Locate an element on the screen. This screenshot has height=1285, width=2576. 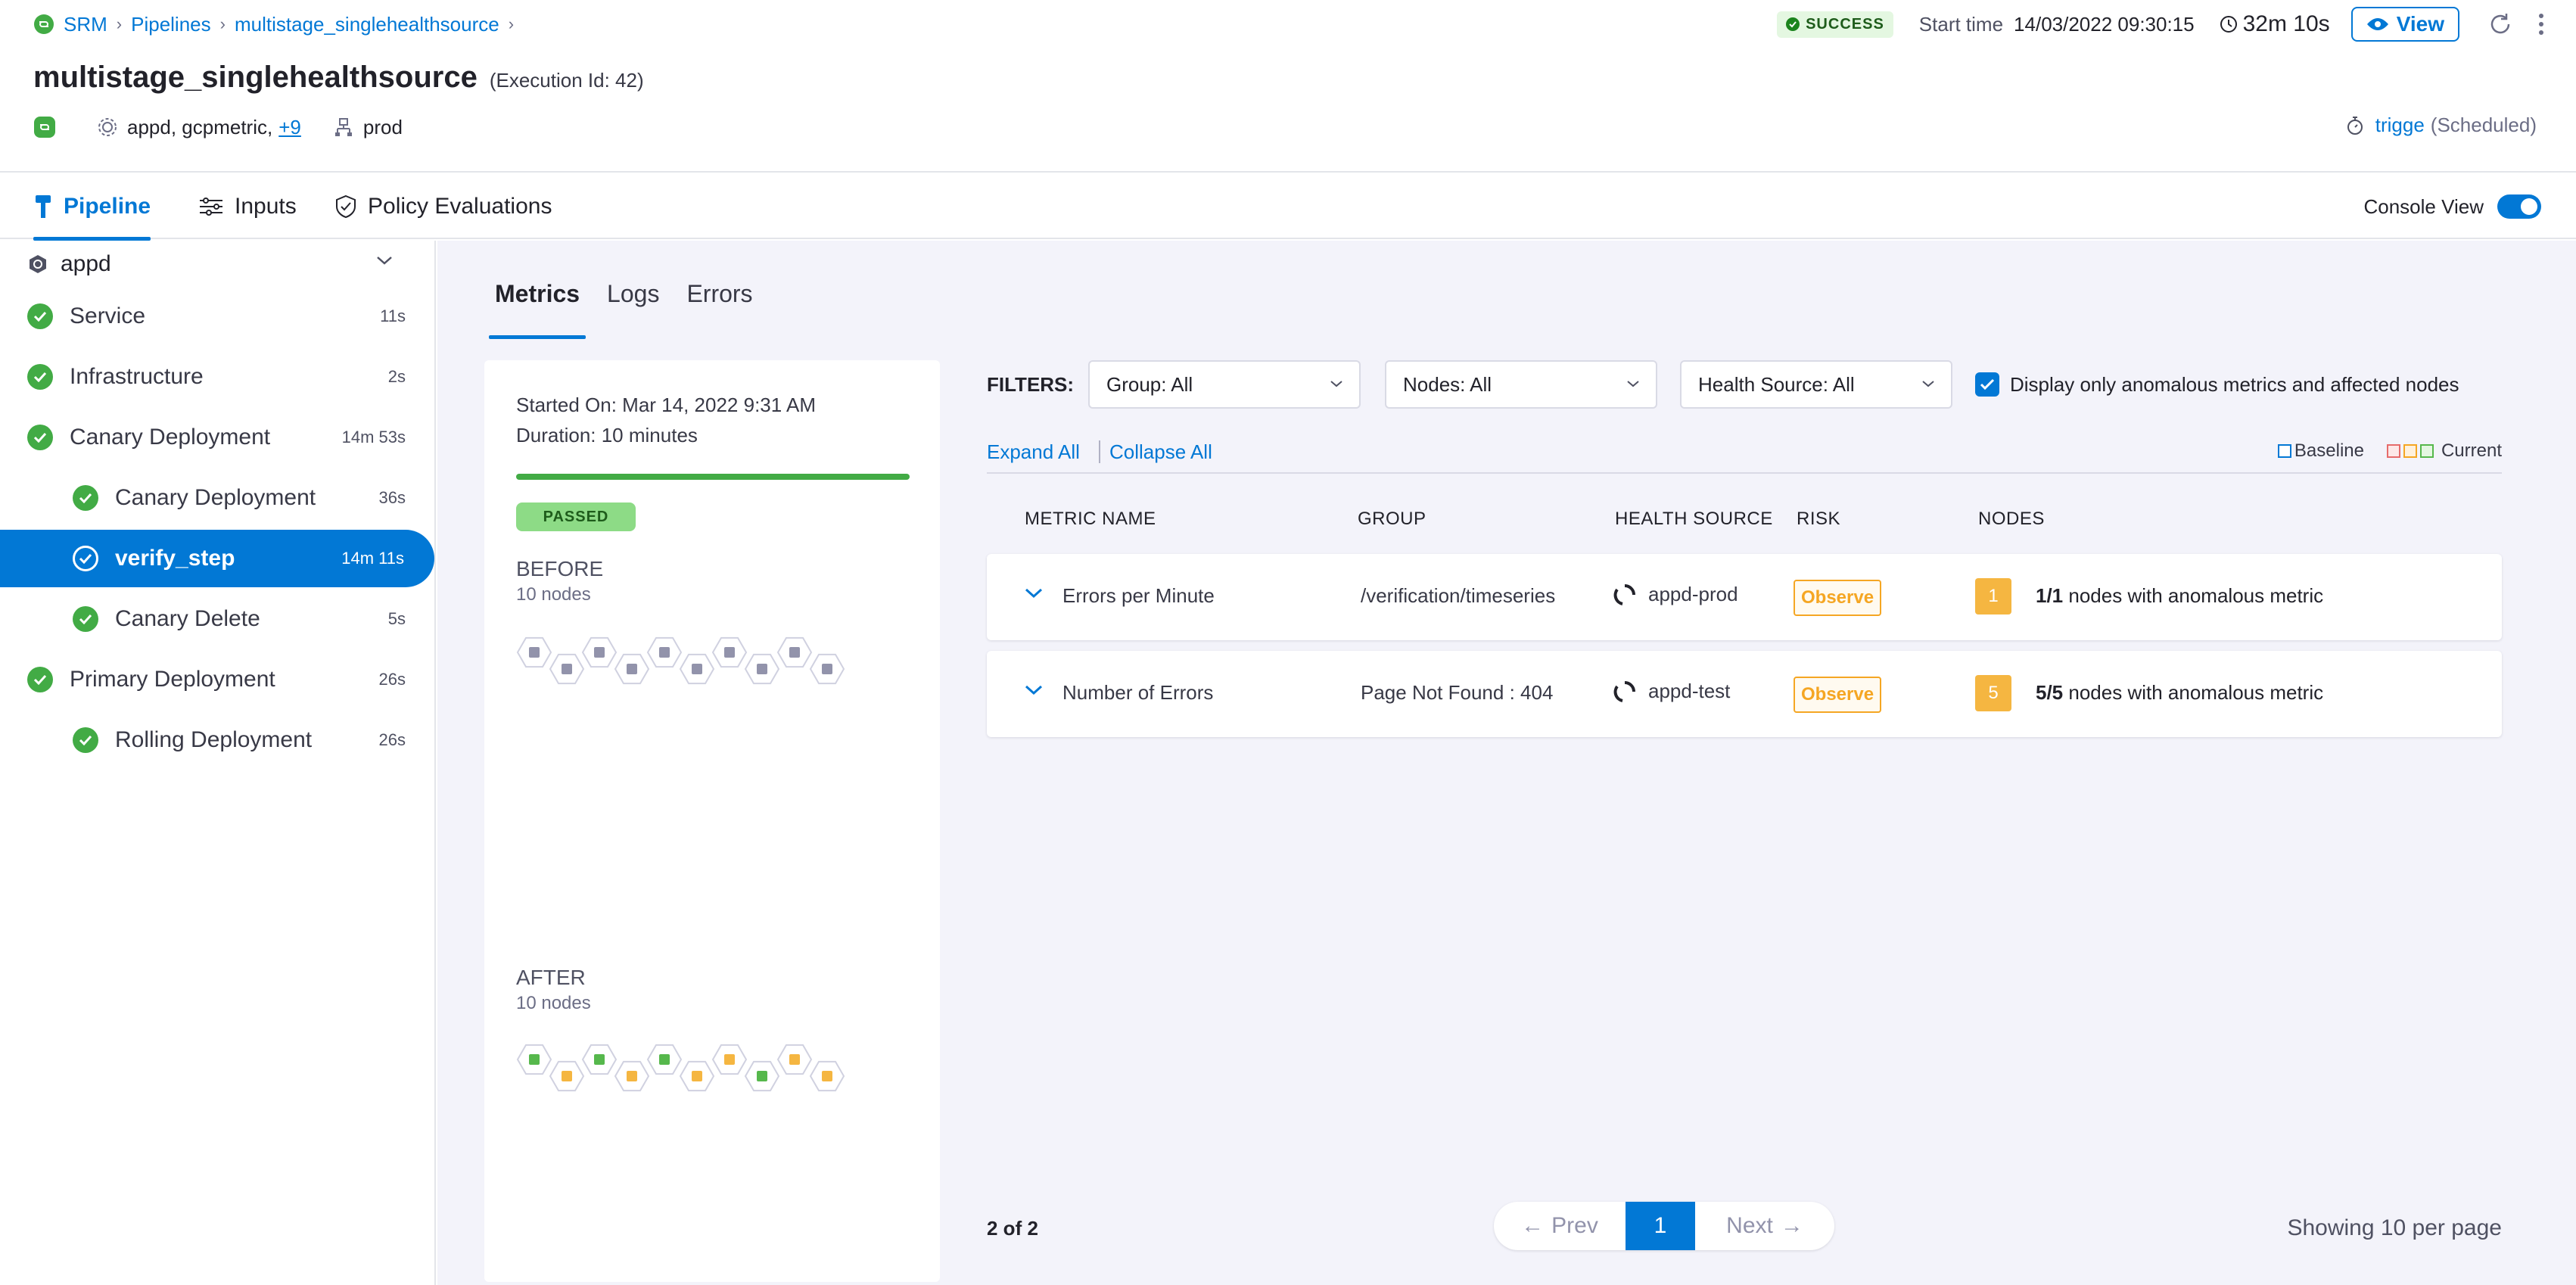
srm-logo-icon is located at coordinates (44, 24).